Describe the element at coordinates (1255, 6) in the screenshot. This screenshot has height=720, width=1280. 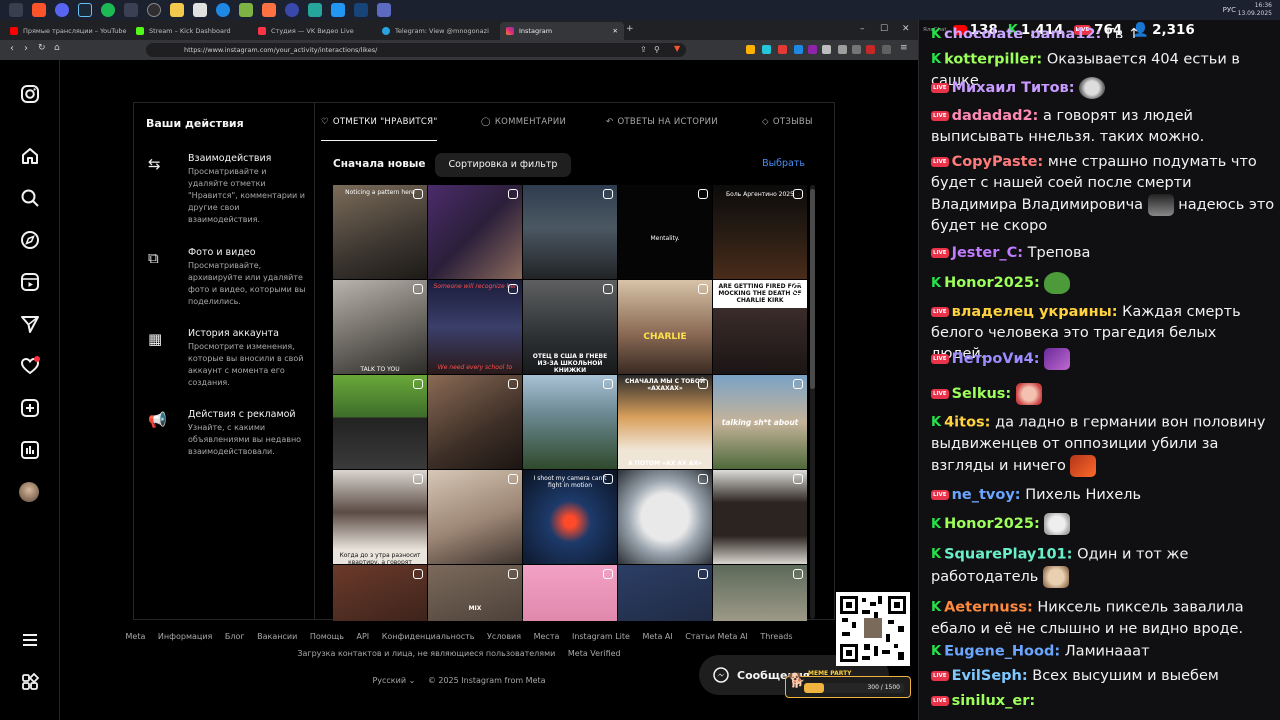
I see `clock-time: 16:36` at that location.